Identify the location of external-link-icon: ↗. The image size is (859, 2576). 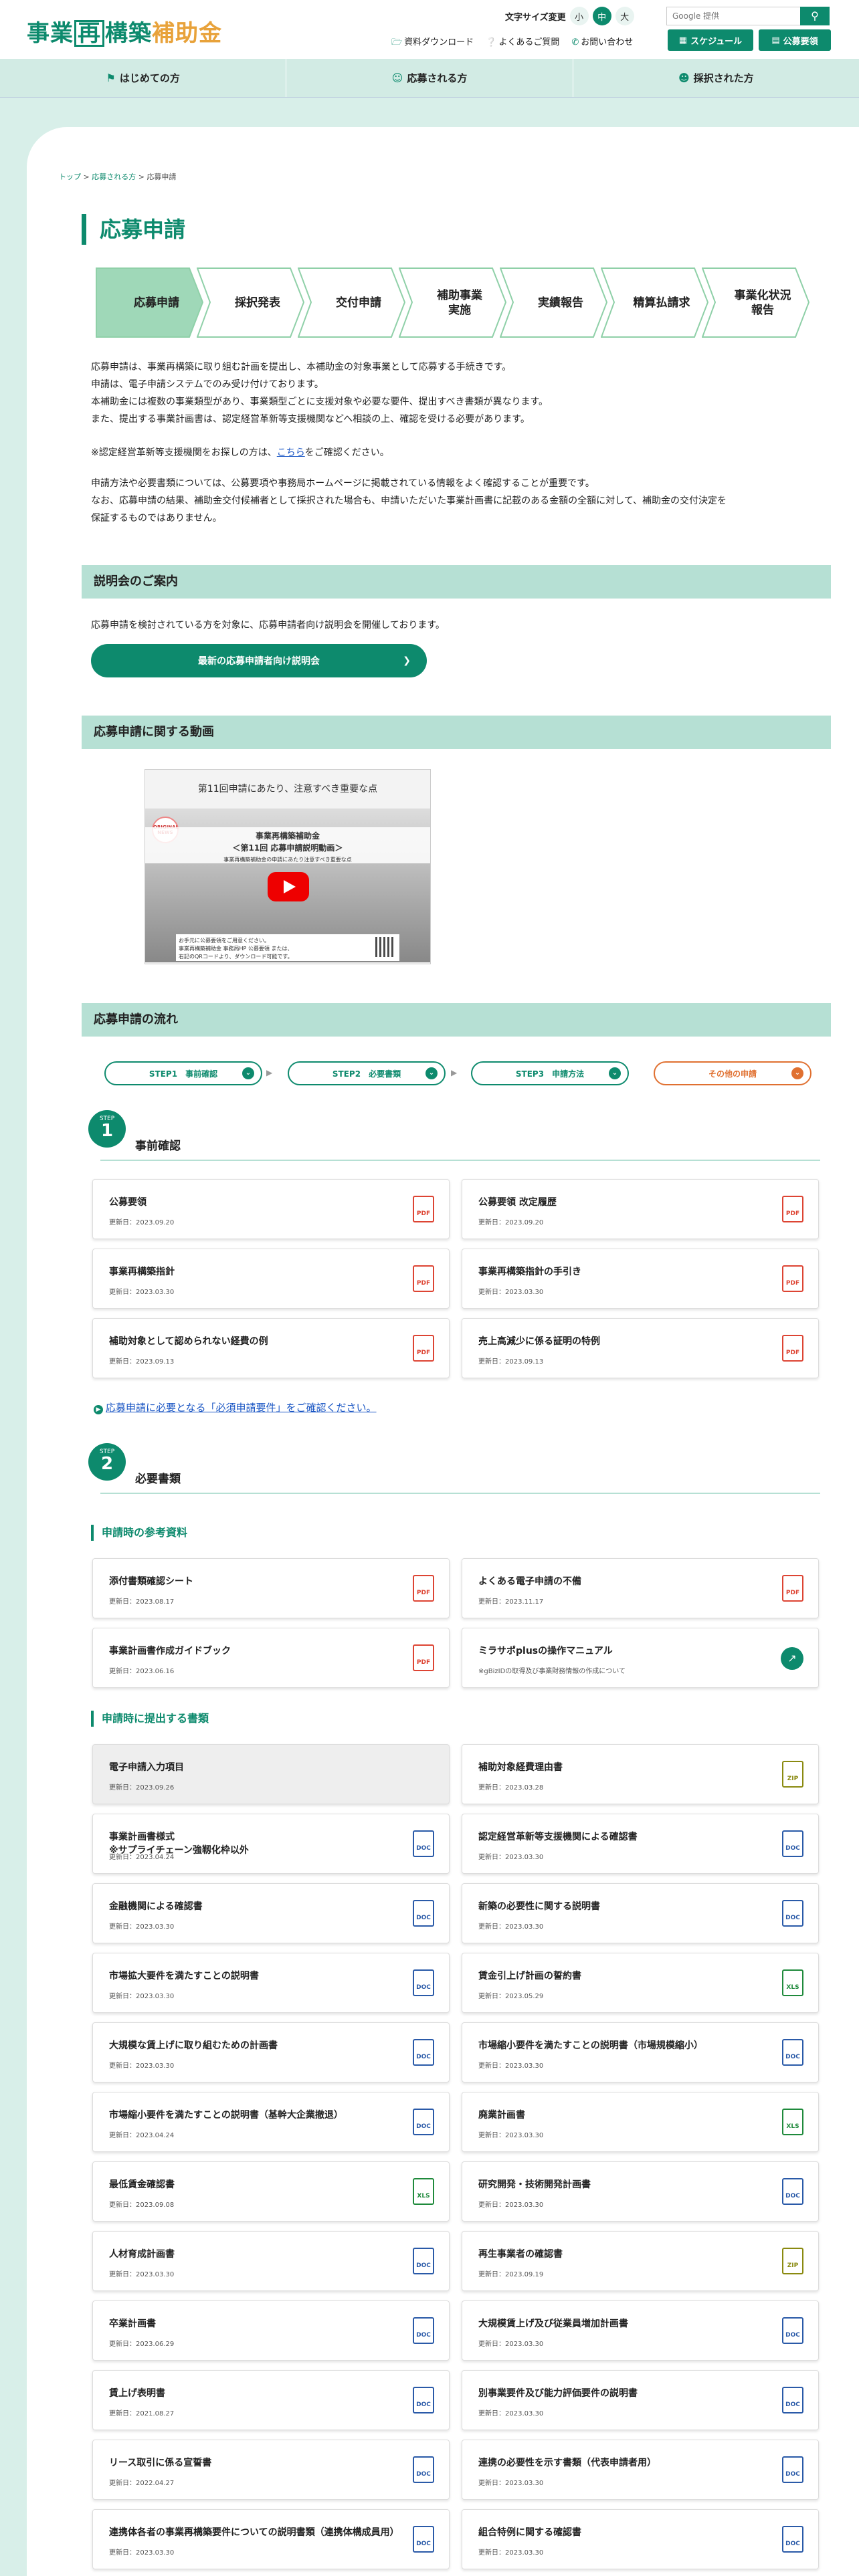
(792, 1658).